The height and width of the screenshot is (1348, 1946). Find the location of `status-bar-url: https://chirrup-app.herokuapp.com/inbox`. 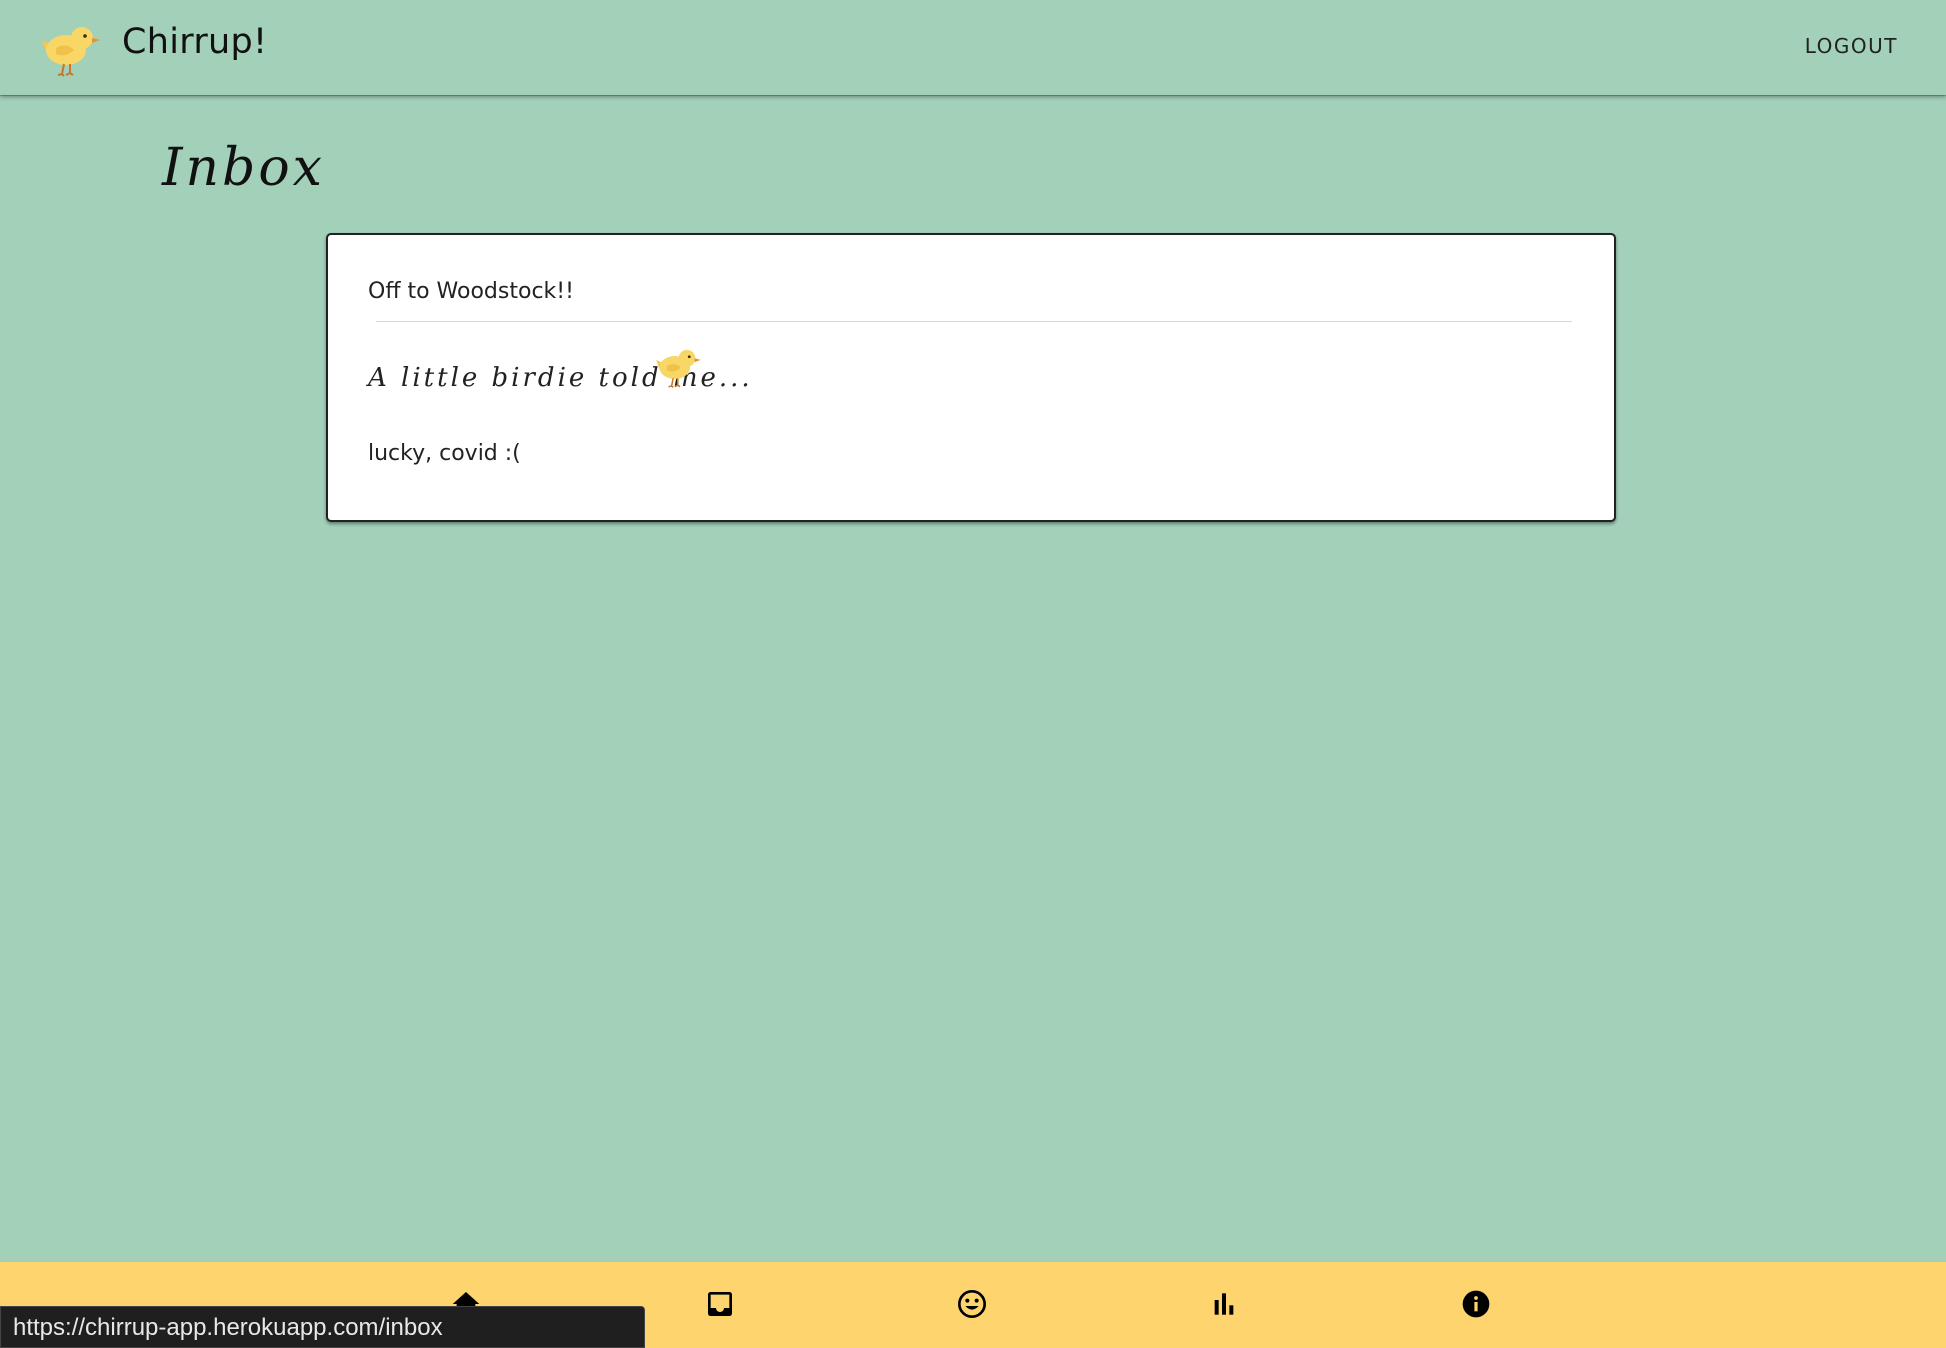

status-bar-url: https://chirrup-app.herokuapp.com/inbox is located at coordinates (322, 1327).